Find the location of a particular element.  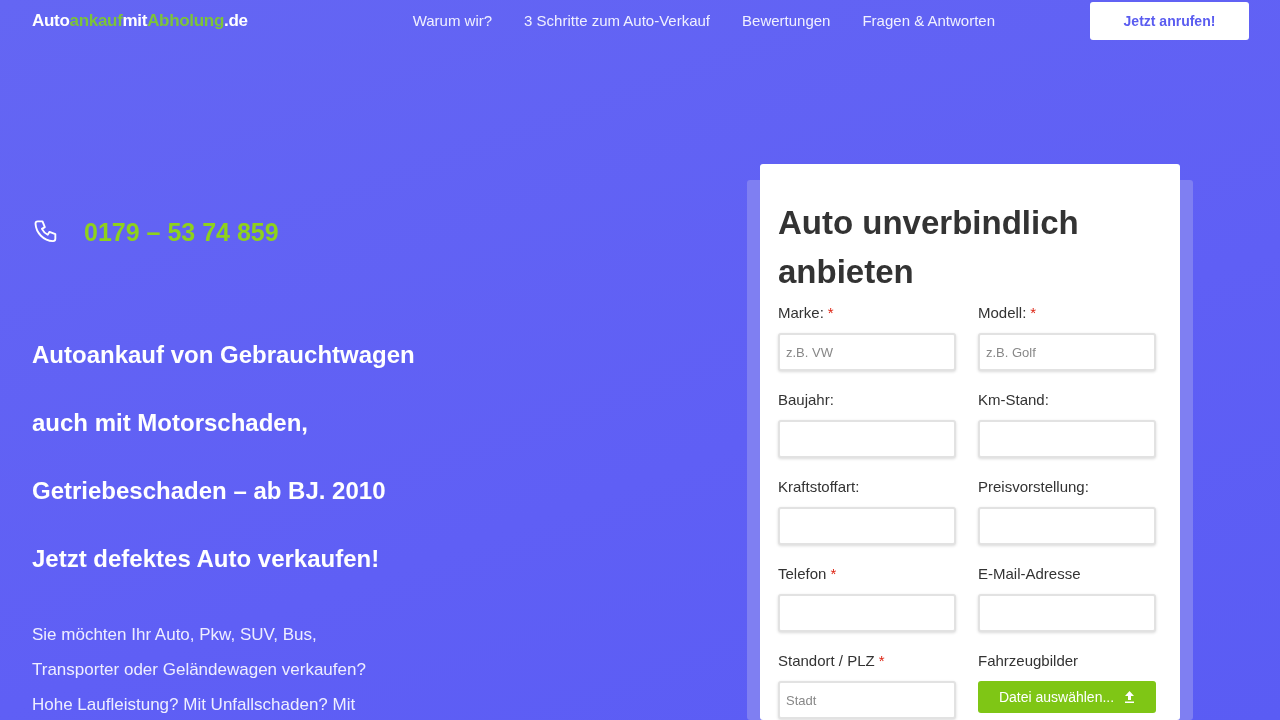

headline: Getriebeschaden – ab BJ. 2010 is located at coordinates (209, 490).